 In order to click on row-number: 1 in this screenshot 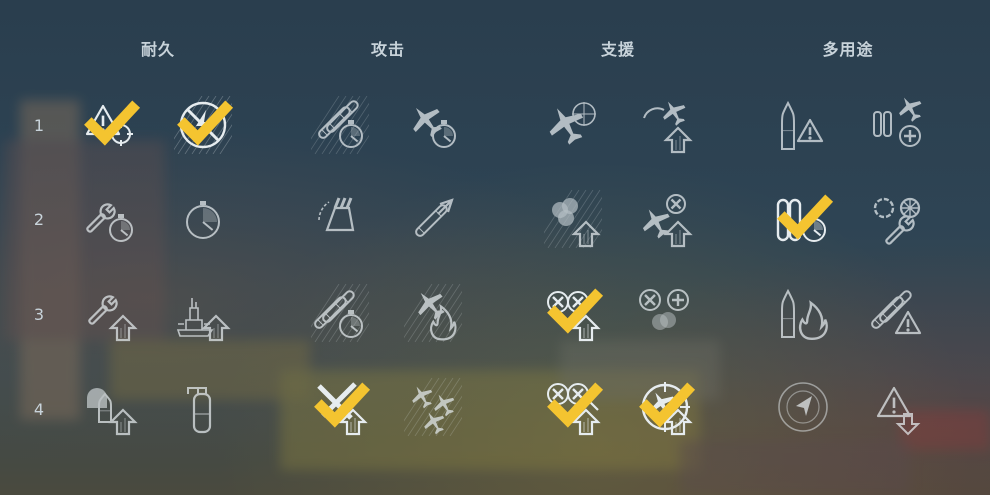, I will do `click(39, 125)`.